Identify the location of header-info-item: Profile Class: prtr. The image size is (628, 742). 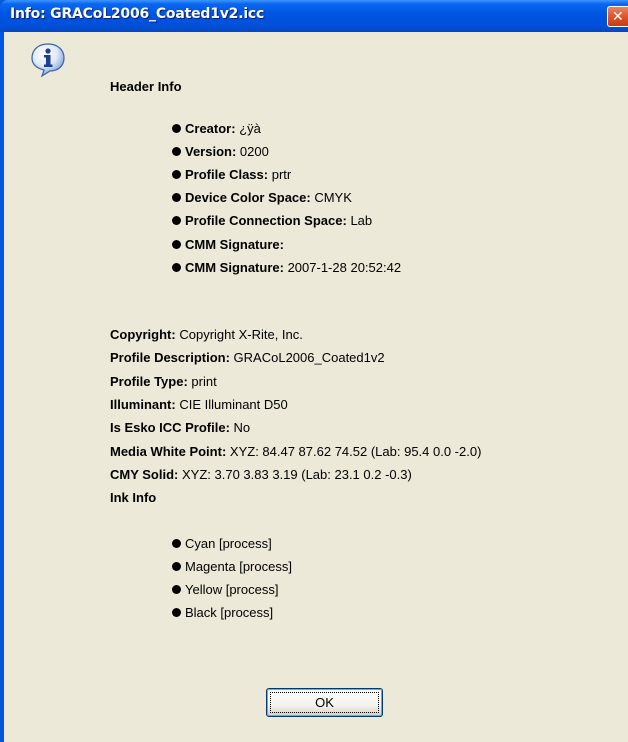
(231, 175).